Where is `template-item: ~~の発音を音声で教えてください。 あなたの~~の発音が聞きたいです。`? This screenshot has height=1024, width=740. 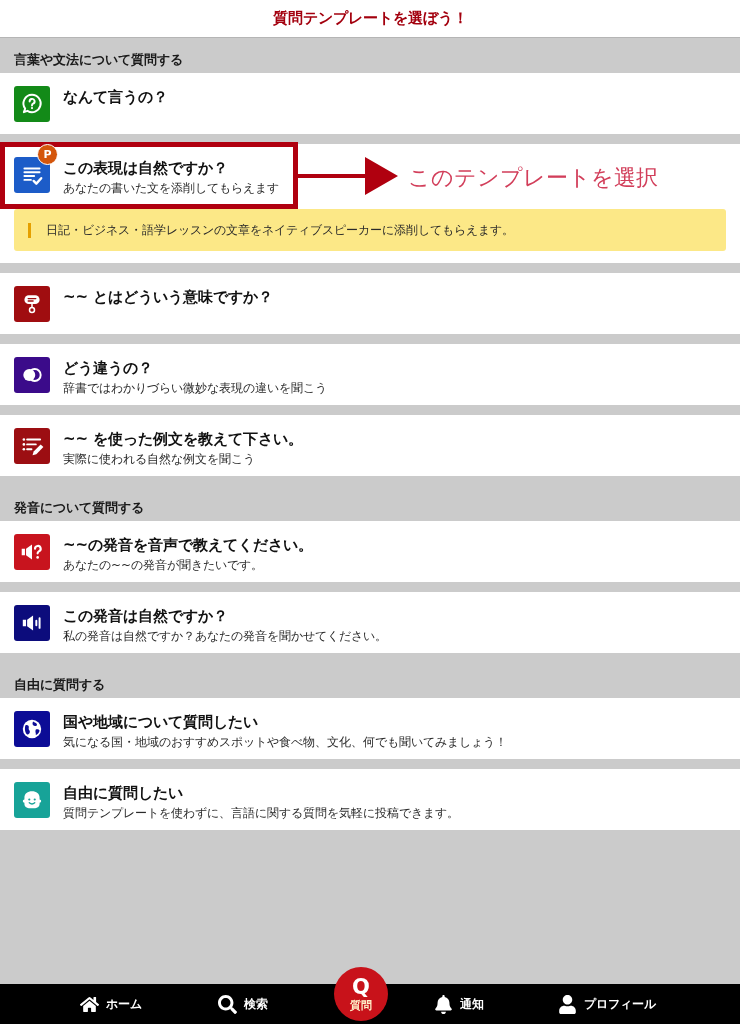
template-item: ~~の発音を音声で教えてください。 あなたの~~の発音が聞きたいです。 is located at coordinates (370, 551).